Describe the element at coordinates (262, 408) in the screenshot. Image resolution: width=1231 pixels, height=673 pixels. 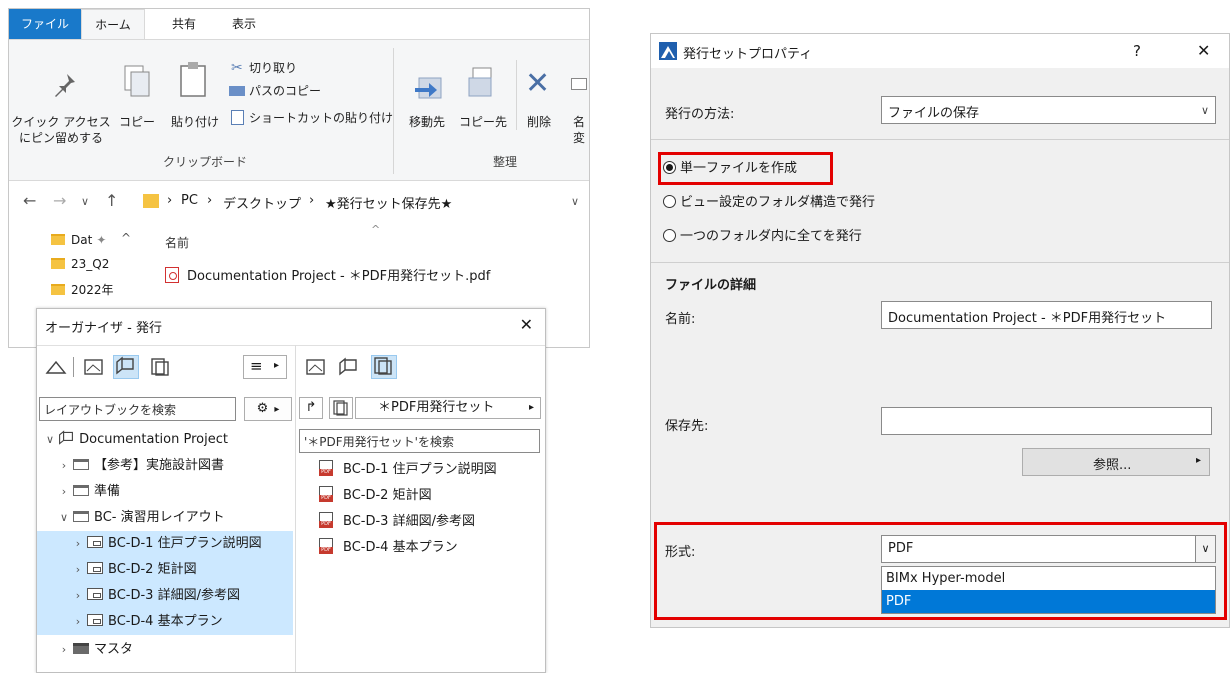
I see `gear-icon: ⚙` at that location.